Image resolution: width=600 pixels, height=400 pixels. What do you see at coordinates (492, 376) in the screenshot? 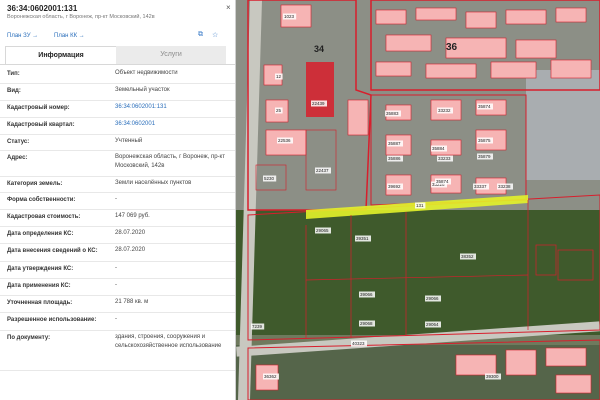
I see `parcel-label: 39300` at bounding box center [492, 376].